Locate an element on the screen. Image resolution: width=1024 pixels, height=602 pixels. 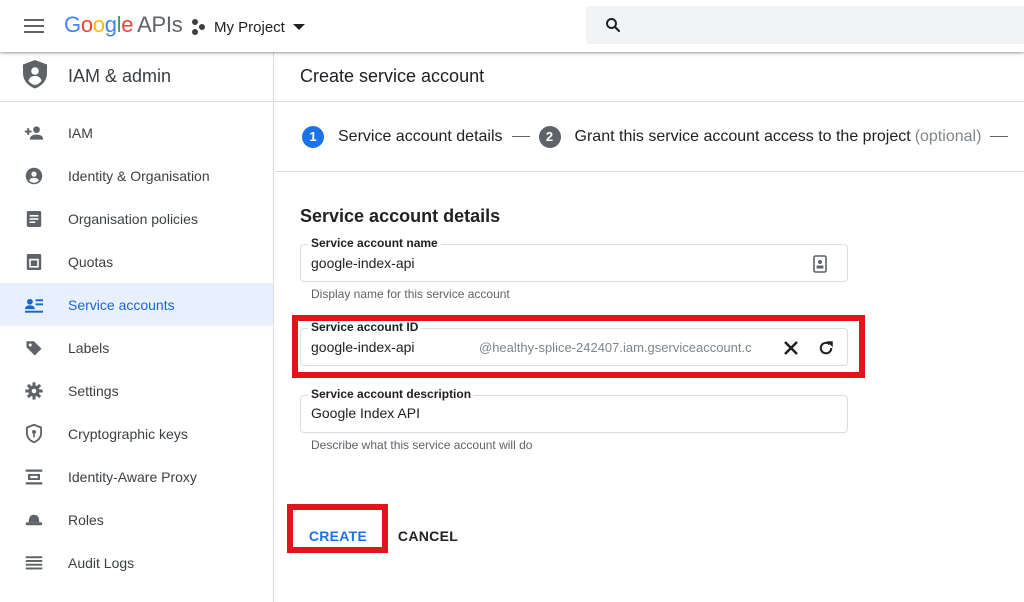
cancel-button: CANCEL is located at coordinates (428, 536).